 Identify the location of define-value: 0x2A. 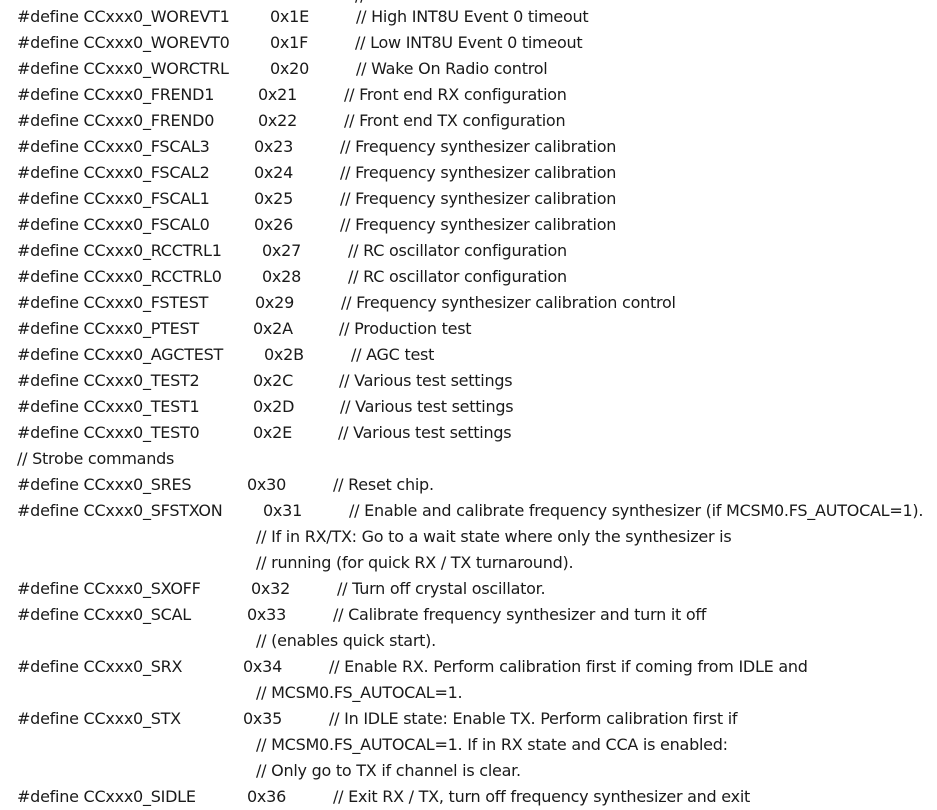
(273, 328).